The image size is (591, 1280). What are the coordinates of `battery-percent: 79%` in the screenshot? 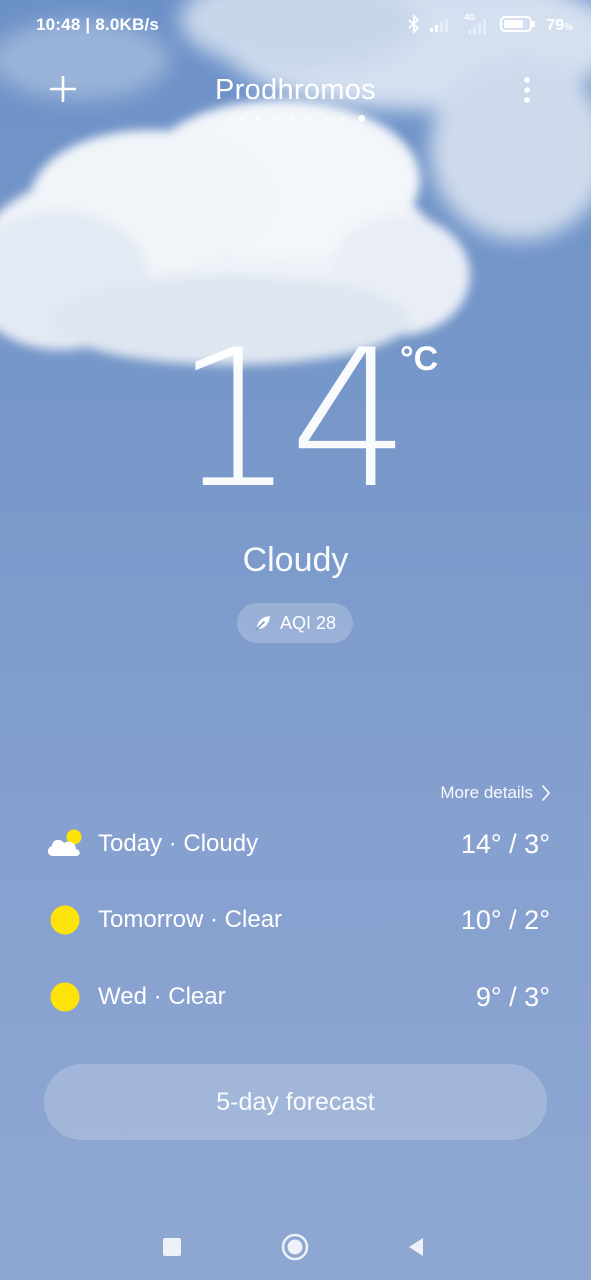 It's located at (559, 26).